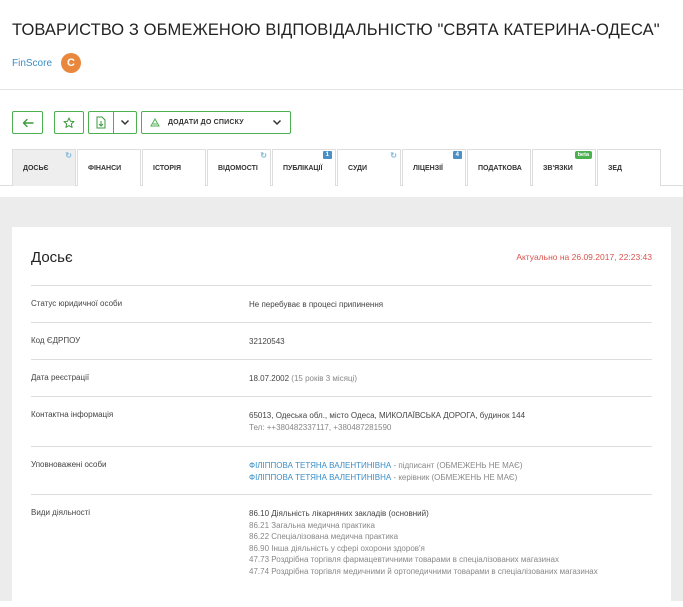 The image size is (683, 607). Describe the element at coordinates (341, 256) in the screenshot. I see `dossier-header: Досьє Актуально на 26.09.2017, 22:23:43` at that location.